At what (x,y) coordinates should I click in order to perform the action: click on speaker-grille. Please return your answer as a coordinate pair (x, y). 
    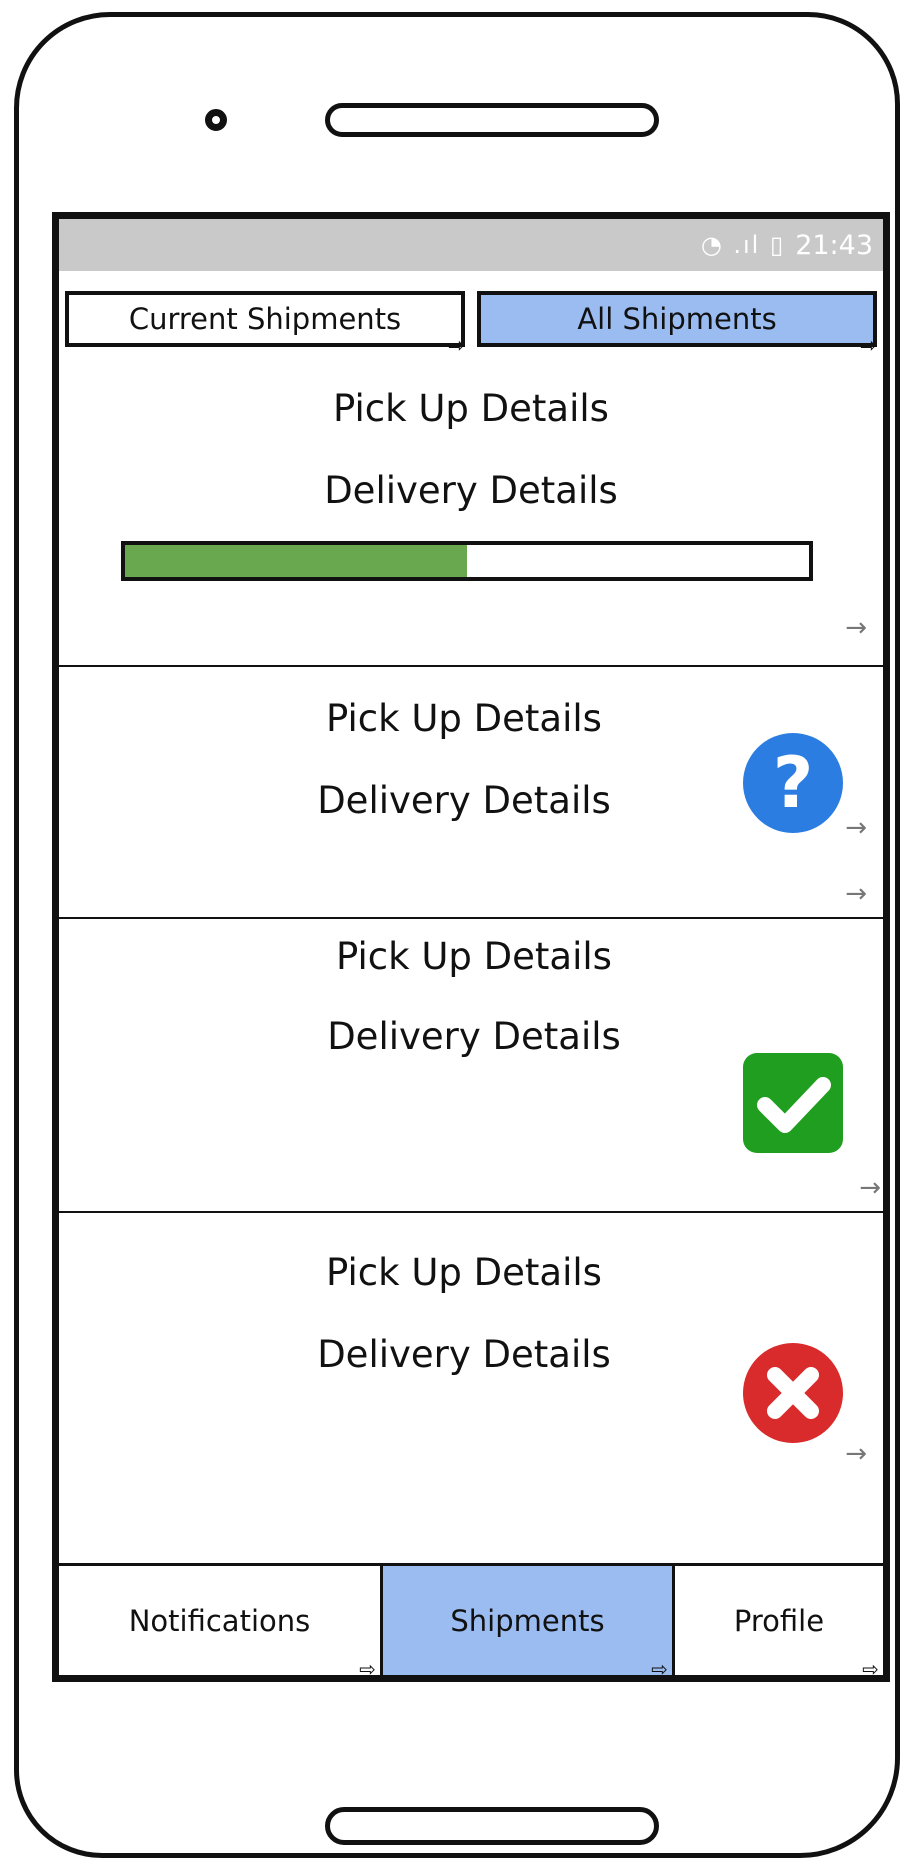
    Looking at the image, I should click on (492, 120).